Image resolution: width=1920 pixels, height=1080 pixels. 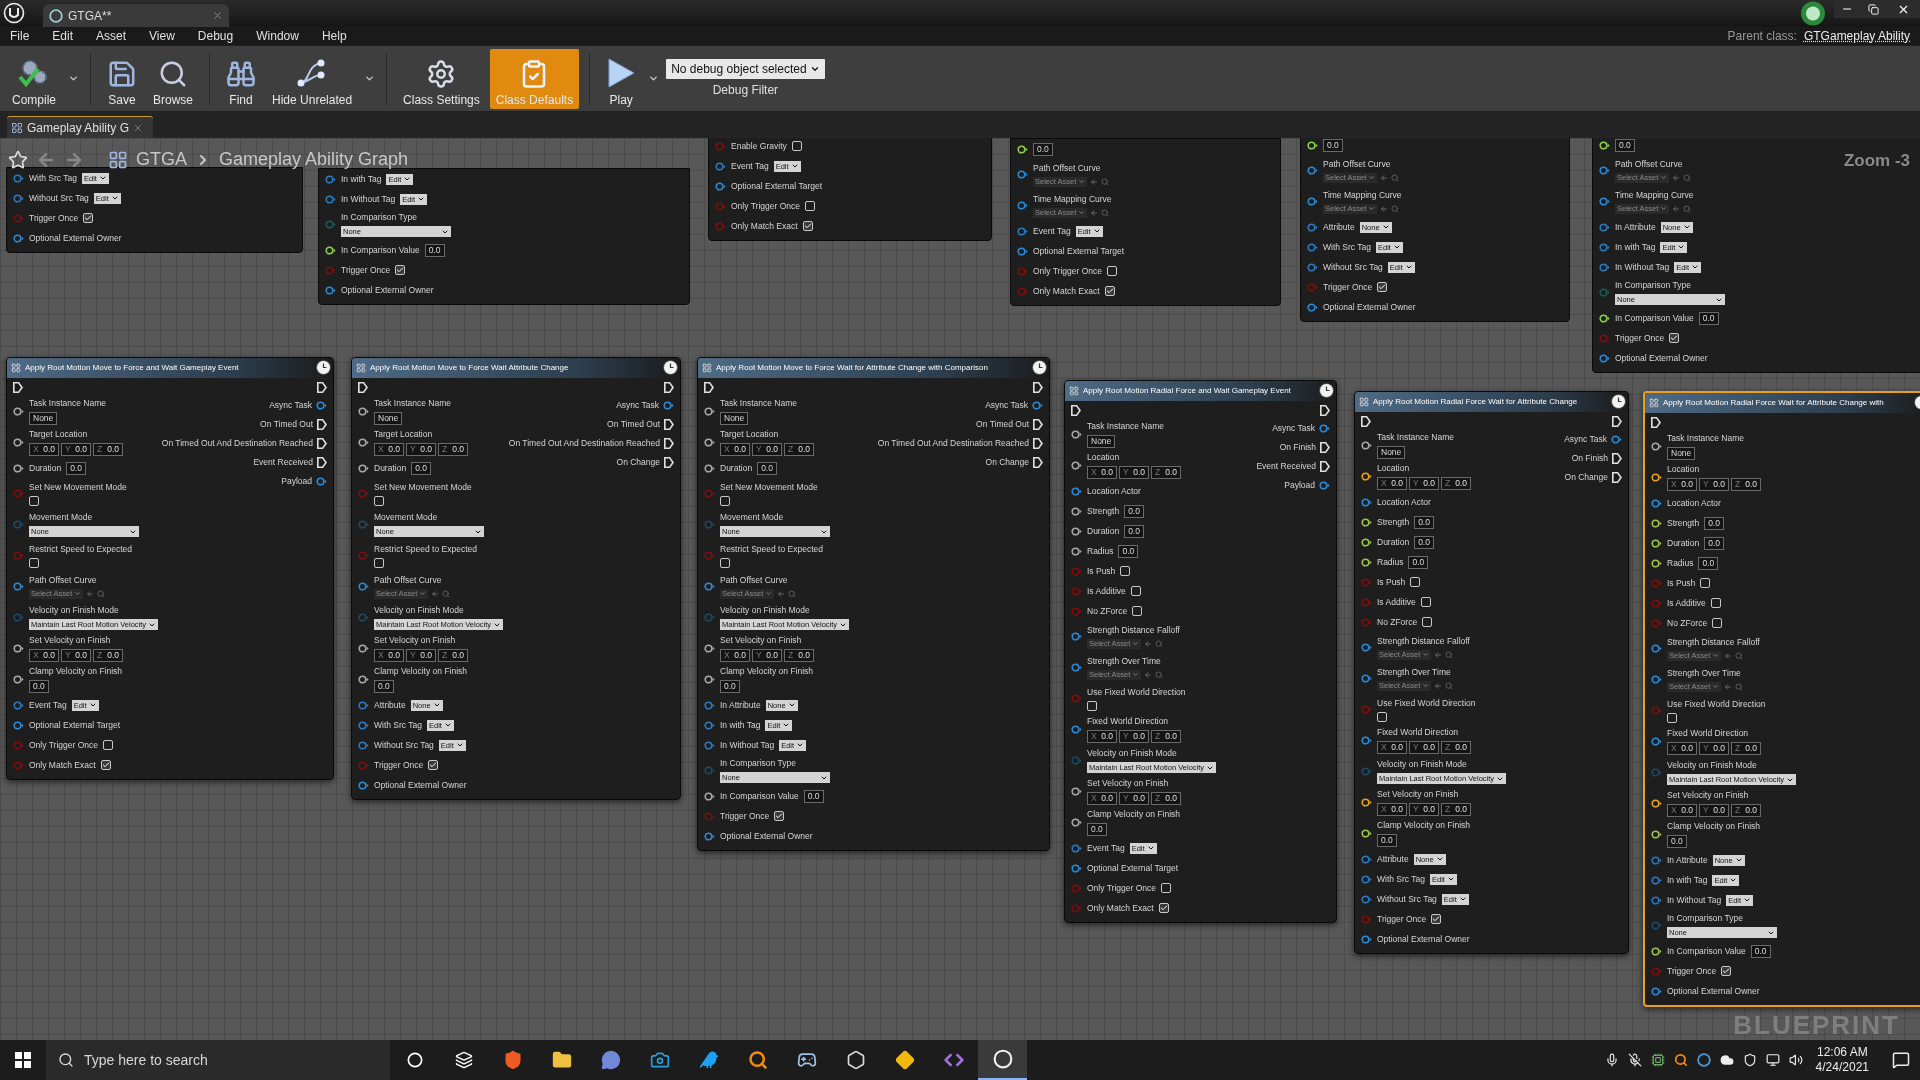 I want to click on windows-logo-icon, so click(x=23, y=1060).